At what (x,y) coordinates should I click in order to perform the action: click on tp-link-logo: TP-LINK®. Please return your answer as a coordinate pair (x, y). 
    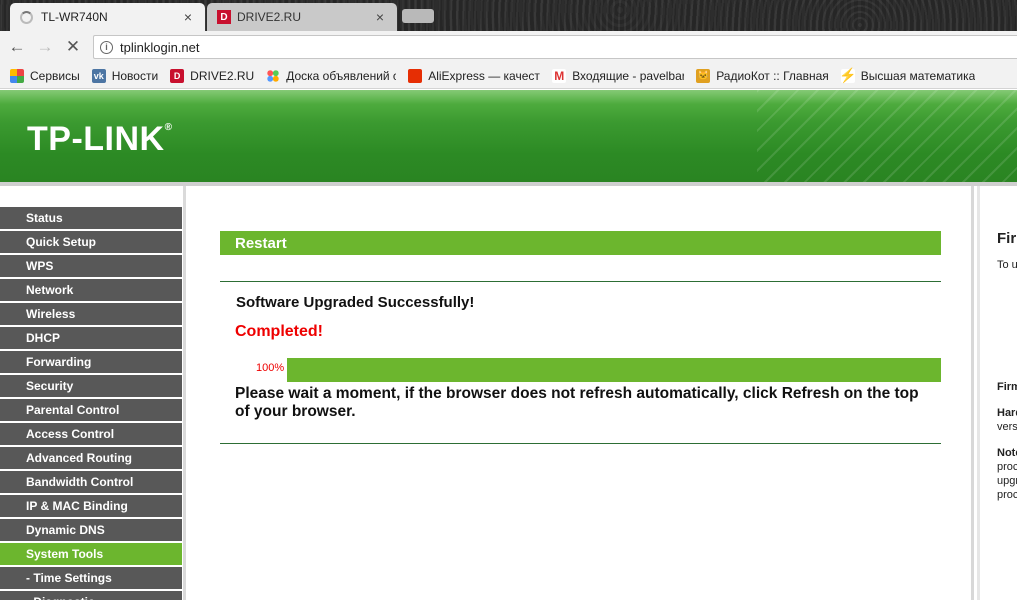
    Looking at the image, I should click on (100, 139).